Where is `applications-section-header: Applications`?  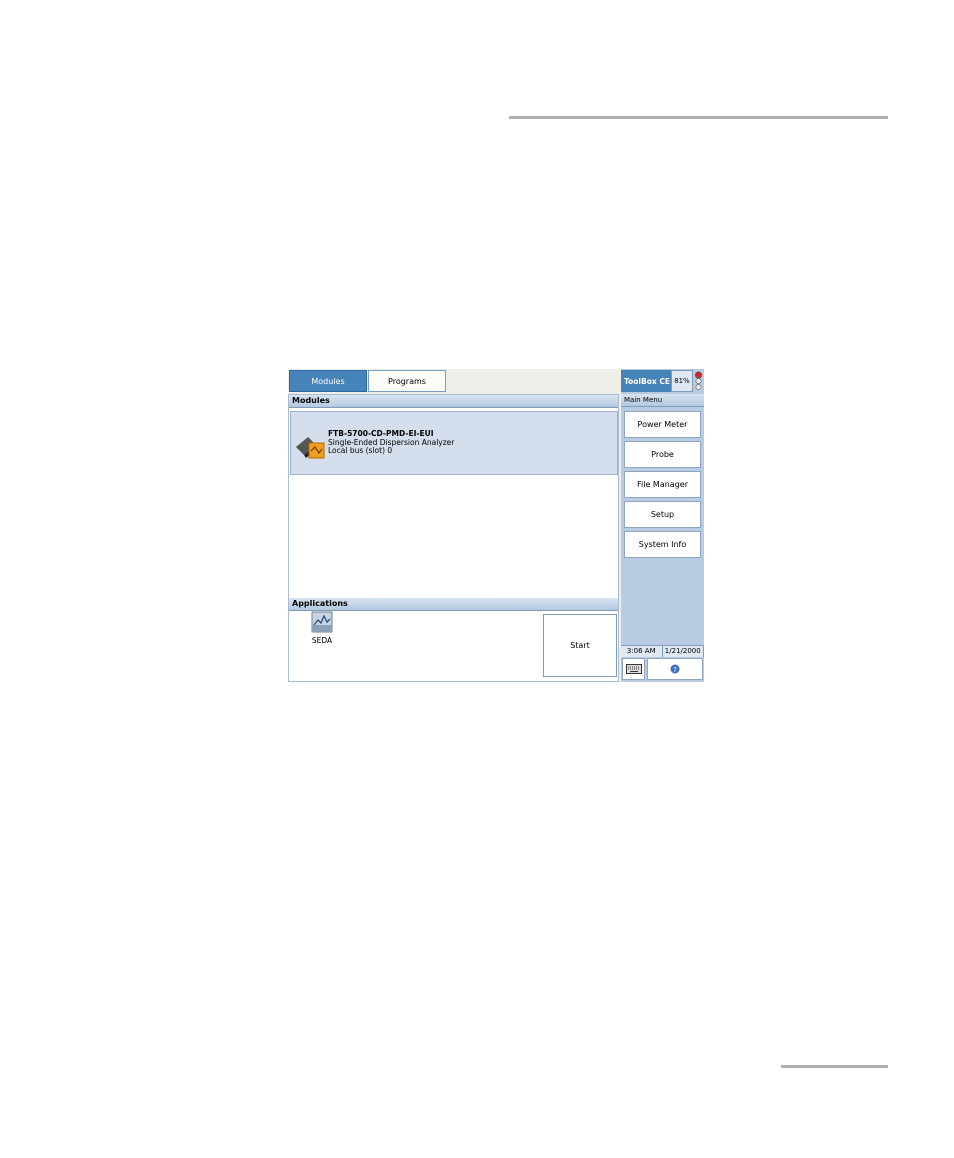 applications-section-header: Applications is located at coordinates (453, 604).